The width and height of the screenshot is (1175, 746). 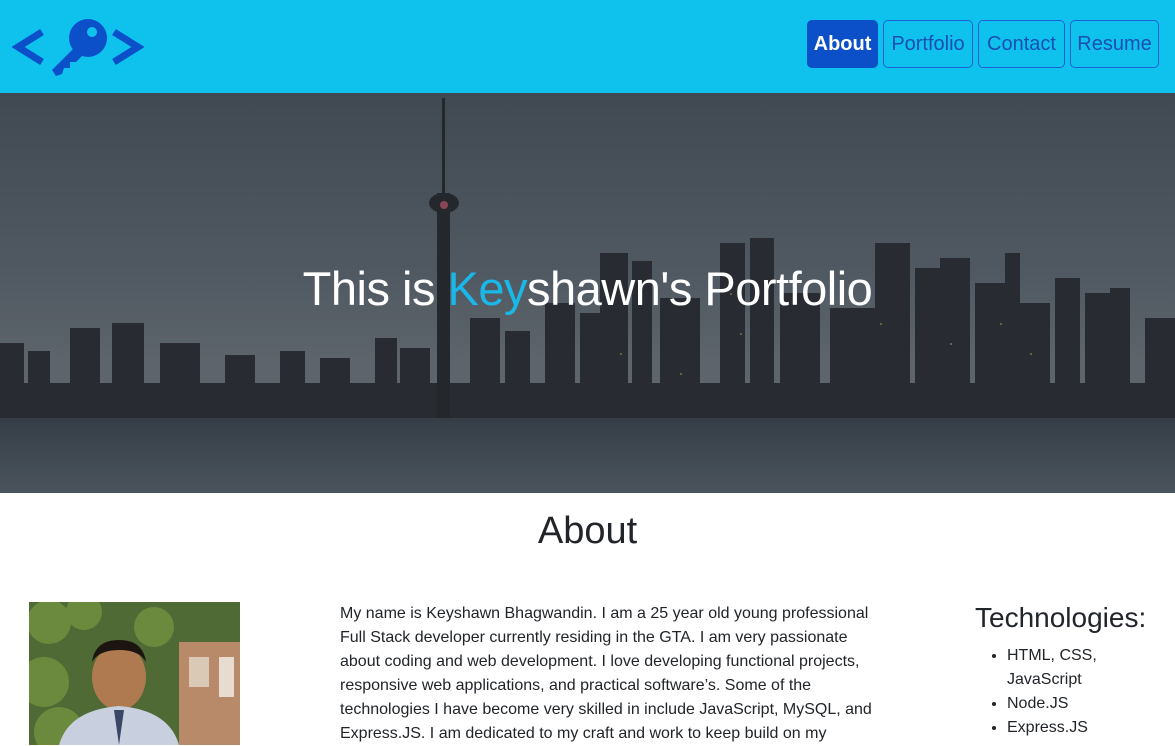 I want to click on technologies-list: HTML, CSS, JavaScript Node.JS Express.JS, so click(x=1078, y=692).